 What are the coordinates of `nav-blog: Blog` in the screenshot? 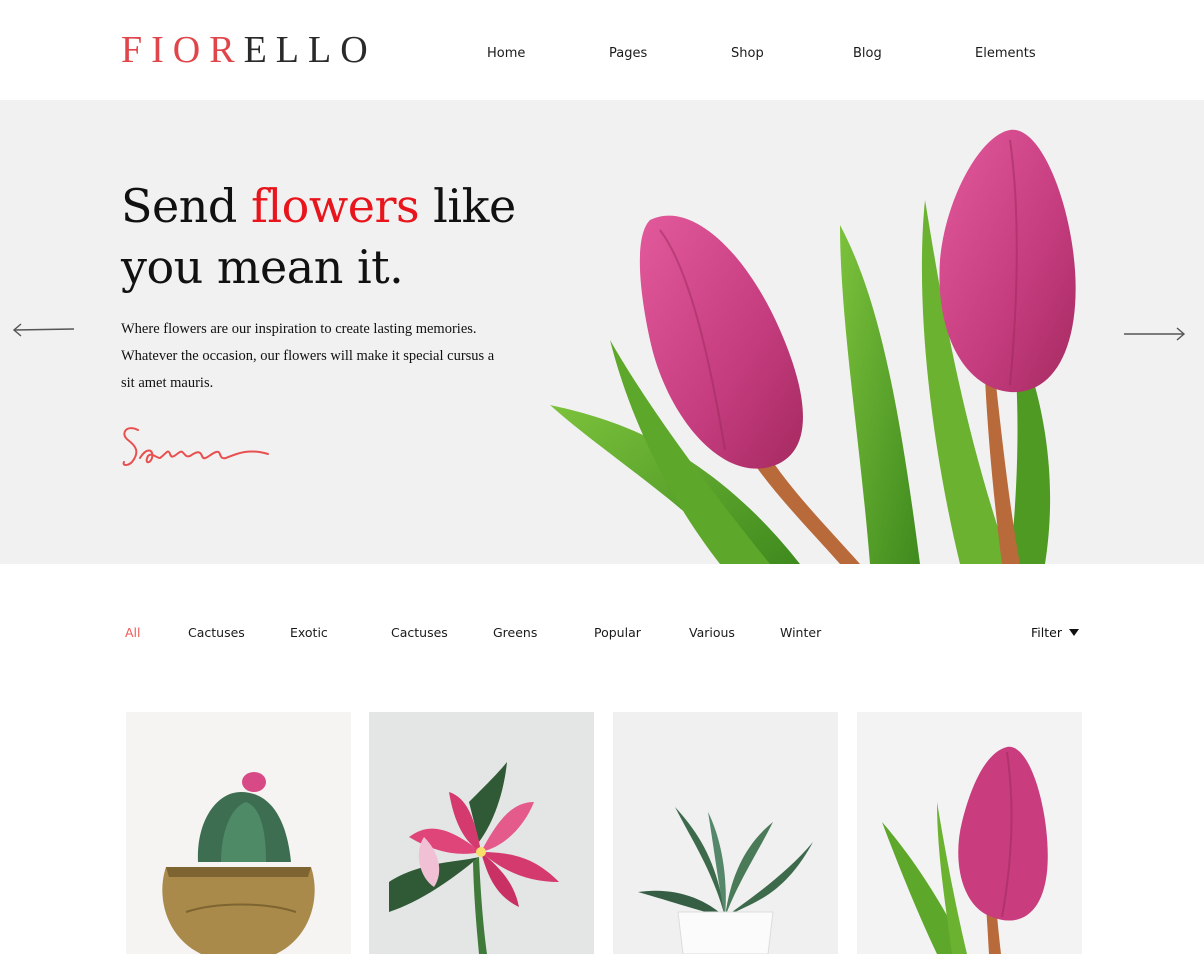 It's located at (867, 53).